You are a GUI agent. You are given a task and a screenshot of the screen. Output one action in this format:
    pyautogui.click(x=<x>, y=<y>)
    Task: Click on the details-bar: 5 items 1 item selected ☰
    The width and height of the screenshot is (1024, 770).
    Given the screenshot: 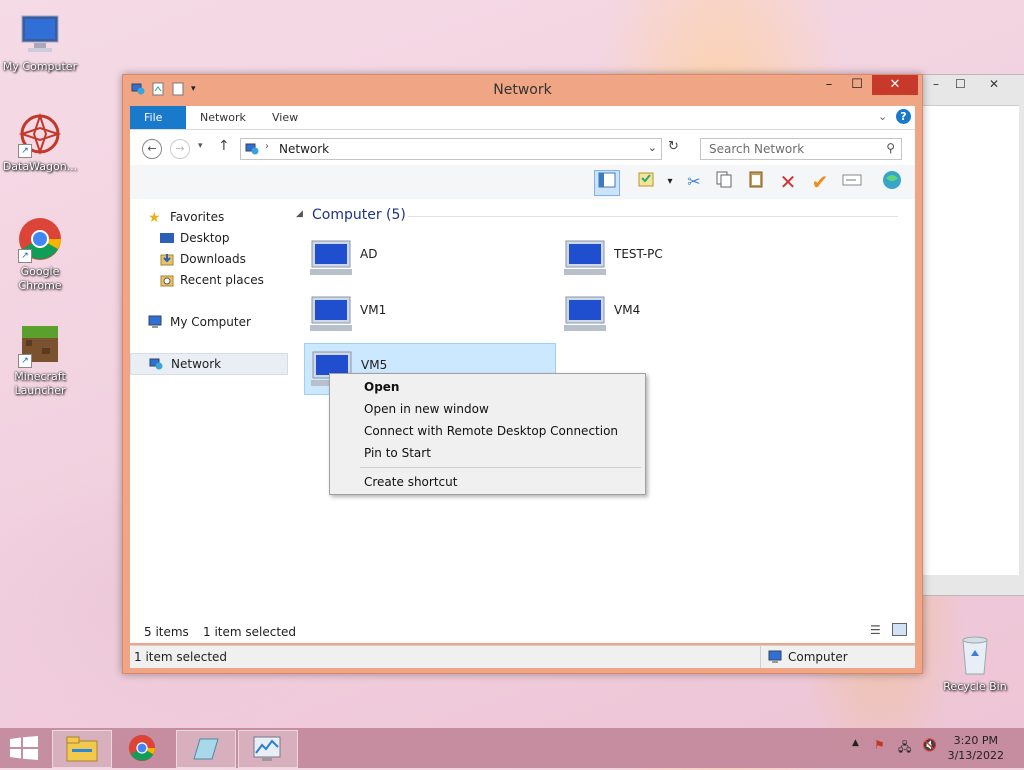 What is the action you would take?
    pyautogui.click(x=522, y=629)
    